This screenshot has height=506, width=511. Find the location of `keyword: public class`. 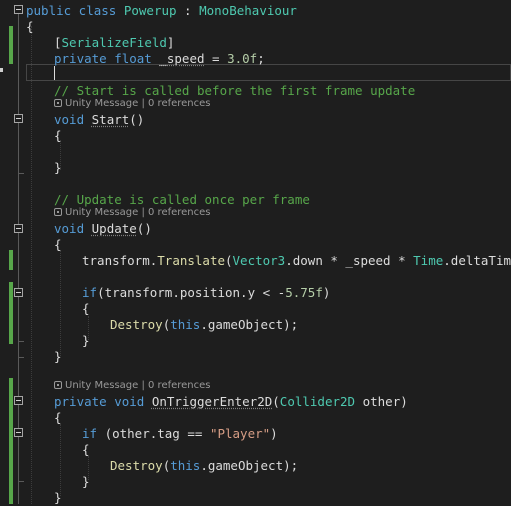

keyword: public class is located at coordinates (75, 10).